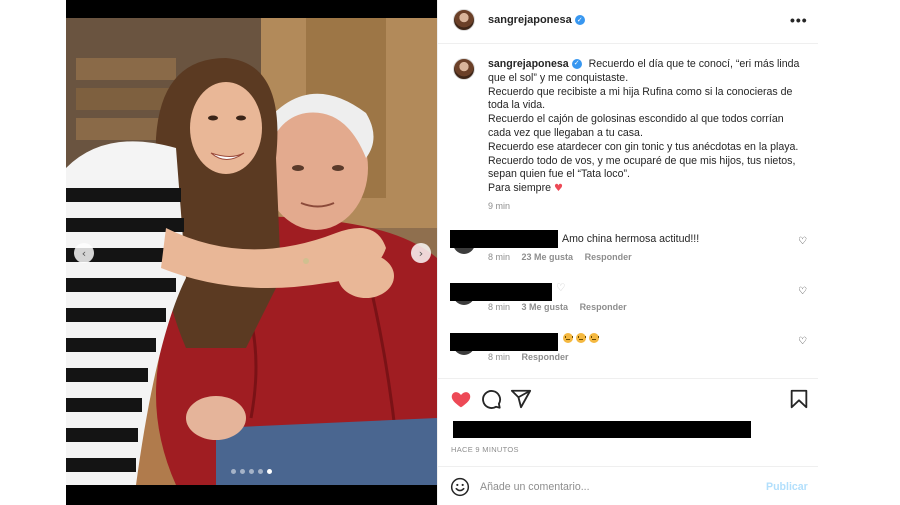 This screenshot has width=900, height=505. Describe the element at coordinates (602, 429) in the screenshot. I see `redacted-liked-by` at that location.